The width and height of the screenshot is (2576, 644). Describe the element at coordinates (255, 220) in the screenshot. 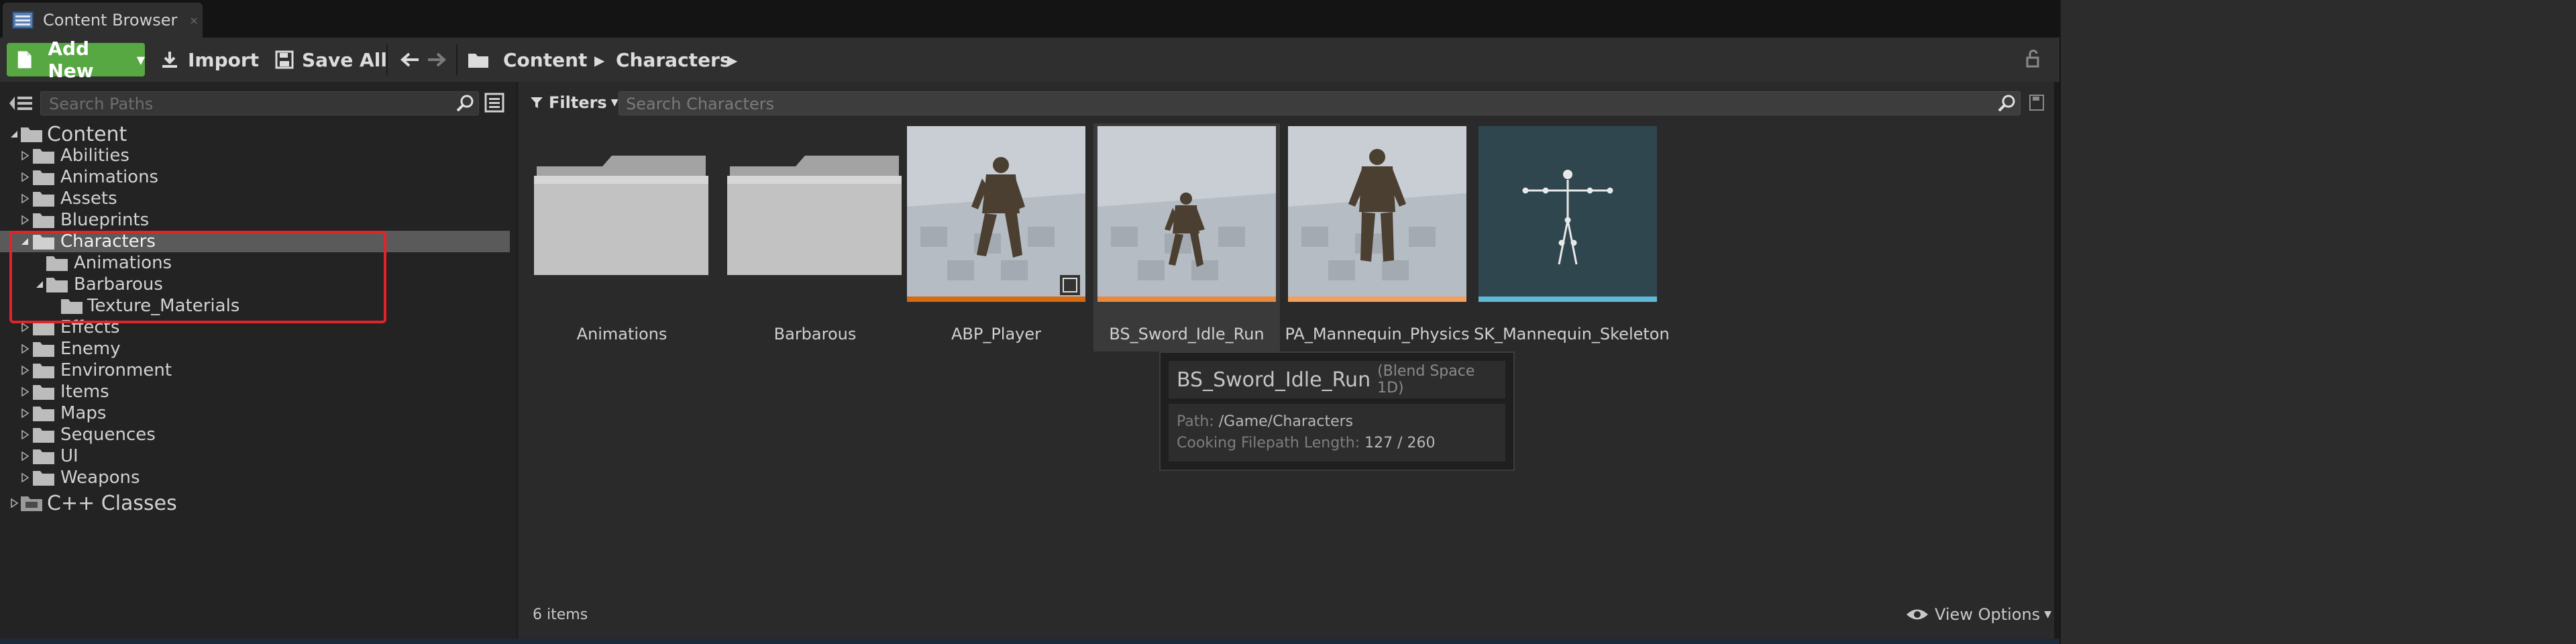

I see `tree-item-blueprints: Blueprints` at that location.